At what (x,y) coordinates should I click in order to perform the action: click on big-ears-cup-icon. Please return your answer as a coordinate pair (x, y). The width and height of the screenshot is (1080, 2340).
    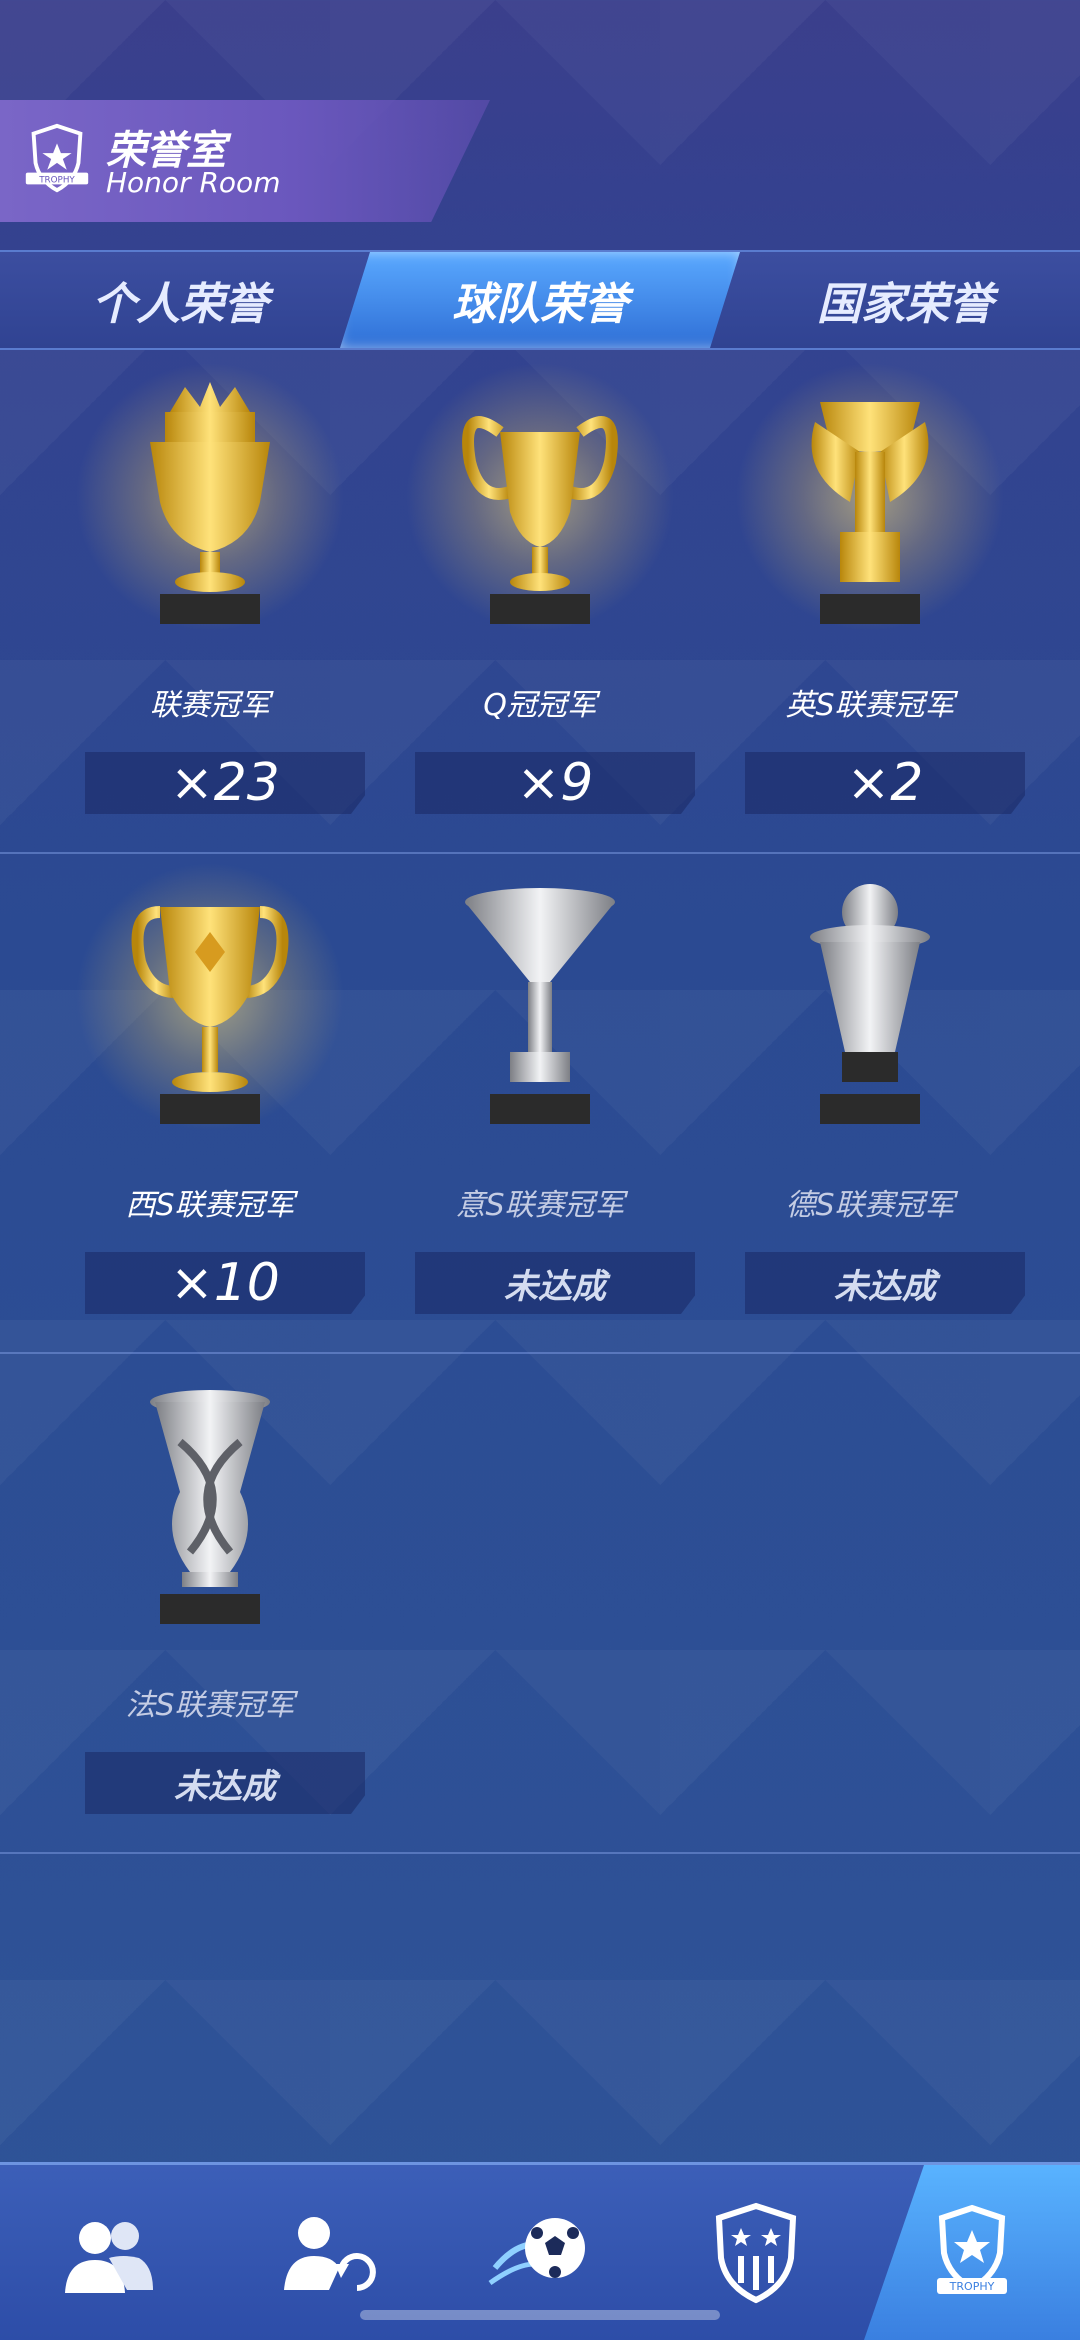
    Looking at the image, I should click on (540, 520).